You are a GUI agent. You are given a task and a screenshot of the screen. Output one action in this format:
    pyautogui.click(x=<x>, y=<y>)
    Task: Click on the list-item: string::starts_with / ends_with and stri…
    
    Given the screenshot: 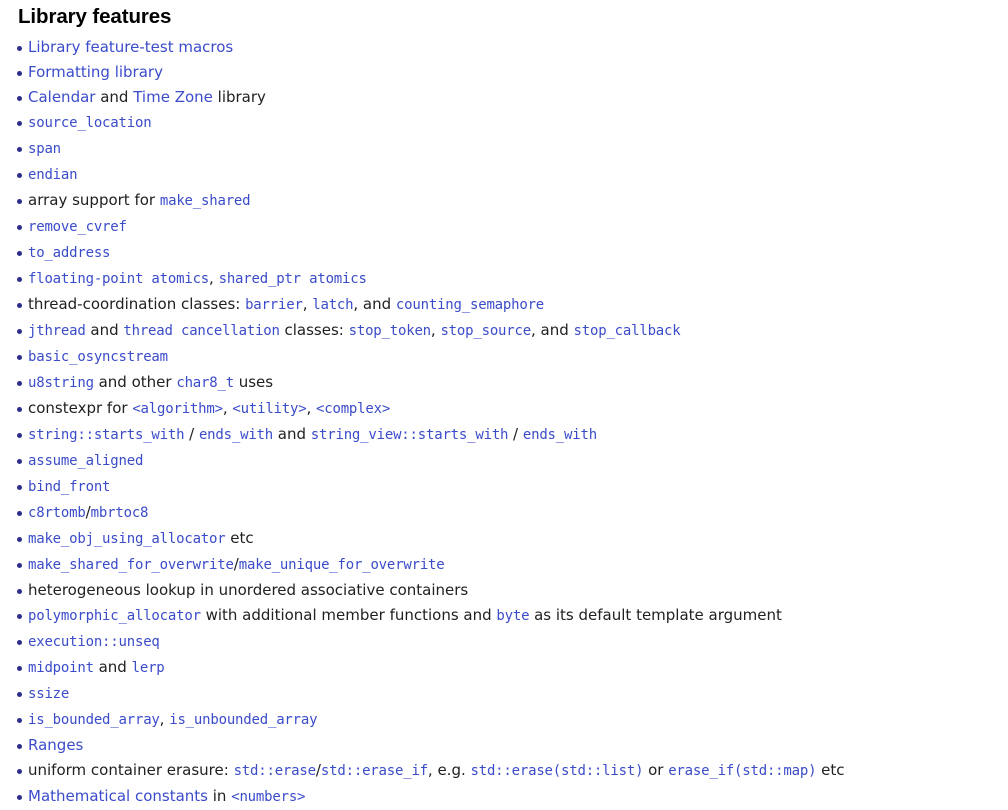 What is the action you would take?
    pyautogui.click(x=504, y=435)
    